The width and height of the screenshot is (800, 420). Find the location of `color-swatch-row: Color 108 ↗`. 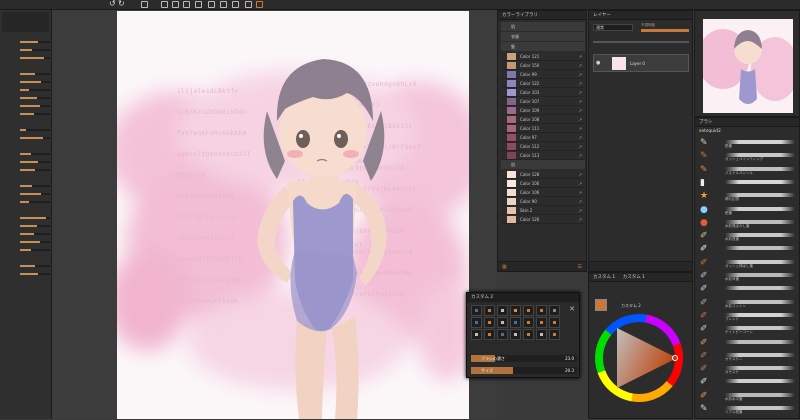

color-swatch-row: Color 108 ↗ is located at coordinates (543, 119).